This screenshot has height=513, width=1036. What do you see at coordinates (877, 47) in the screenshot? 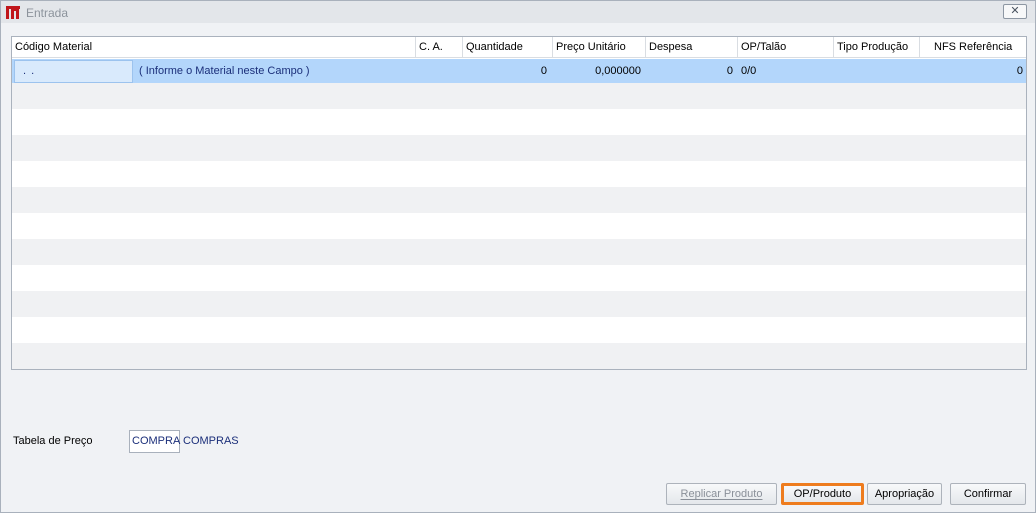
I see `column-header-tipo-producao: Tipo Produção` at bounding box center [877, 47].